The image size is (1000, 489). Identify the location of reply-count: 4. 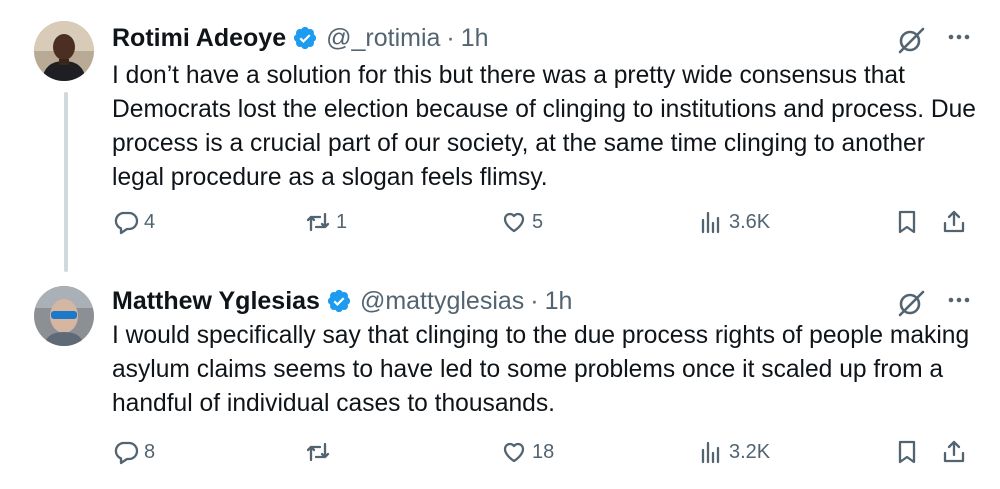
(150, 221).